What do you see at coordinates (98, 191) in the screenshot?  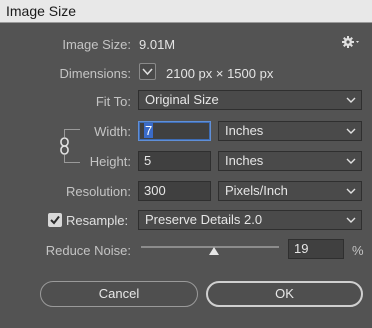 I see `resolution-label: Resolution:` at bounding box center [98, 191].